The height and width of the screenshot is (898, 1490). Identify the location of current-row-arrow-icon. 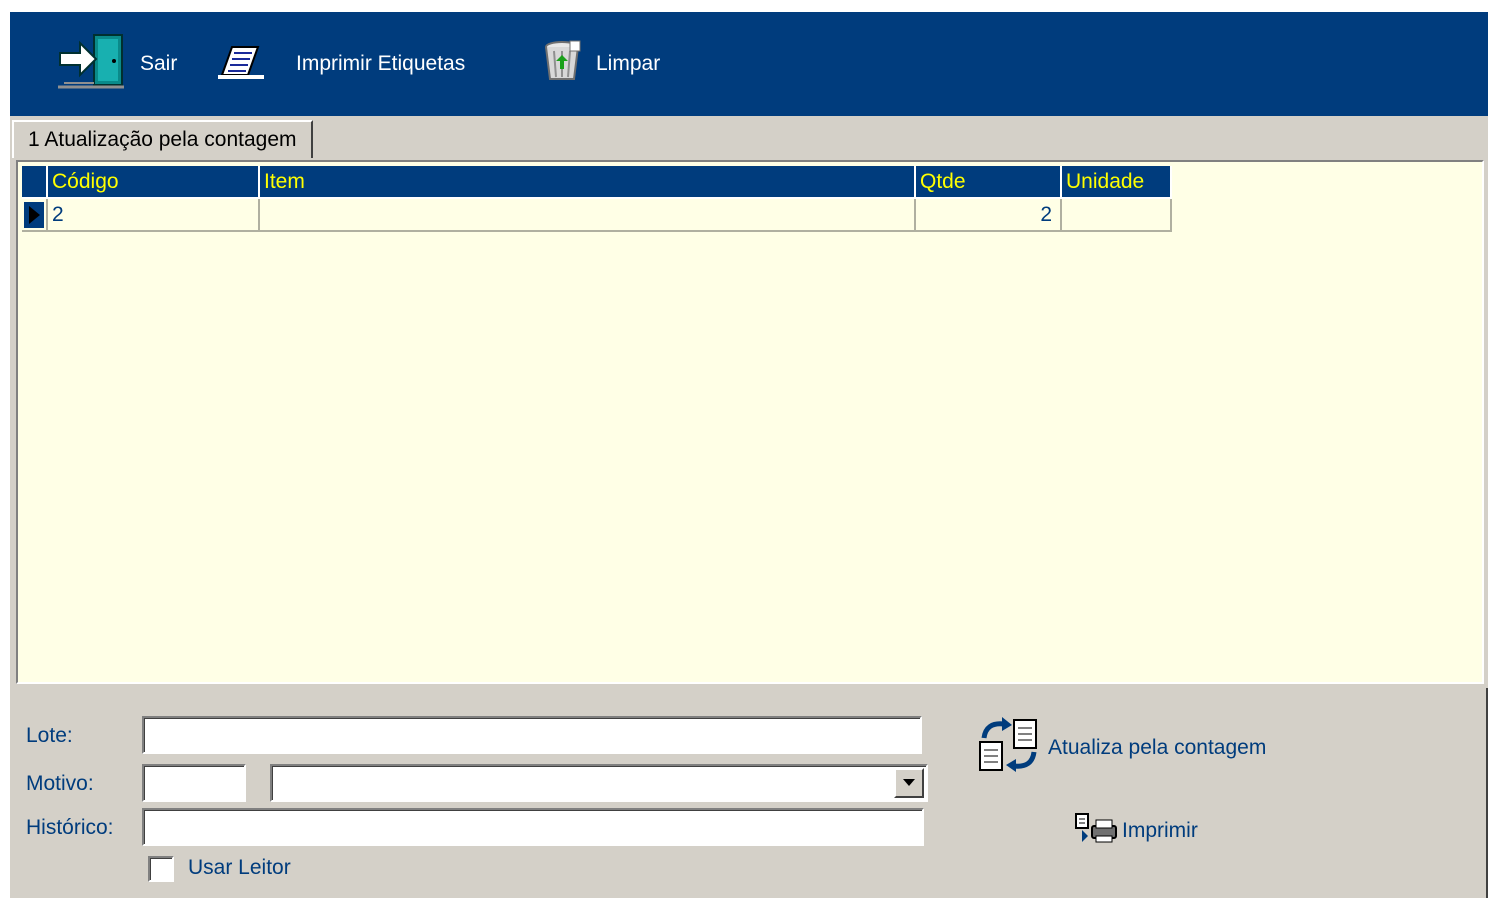
(34, 214).